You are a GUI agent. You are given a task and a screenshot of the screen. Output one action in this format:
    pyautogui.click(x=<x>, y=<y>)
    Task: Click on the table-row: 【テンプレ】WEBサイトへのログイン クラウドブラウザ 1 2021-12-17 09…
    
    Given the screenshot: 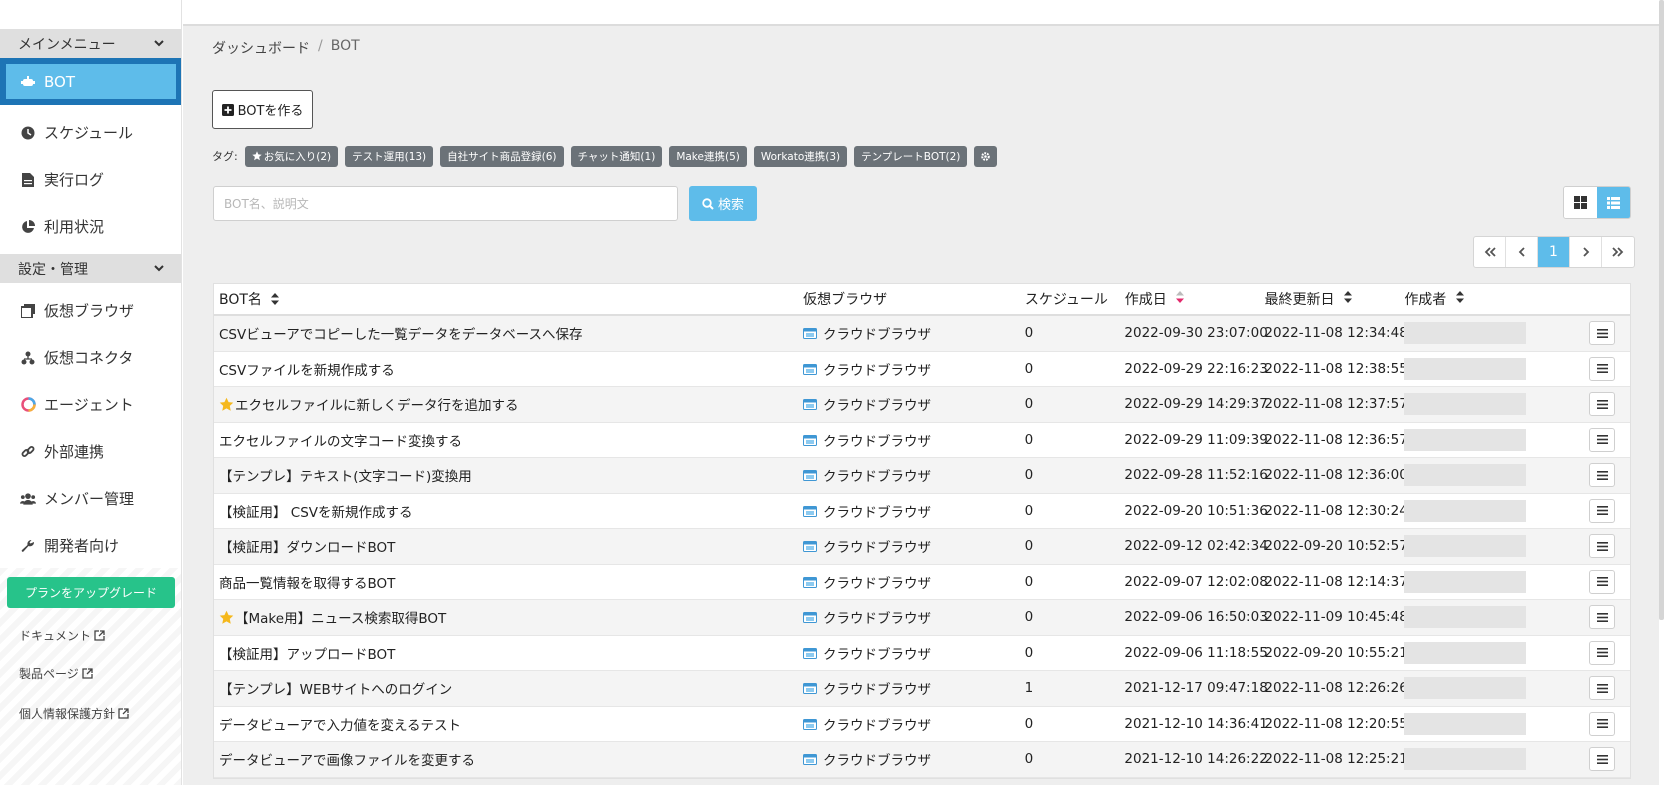 What is the action you would take?
    pyautogui.click(x=922, y=689)
    